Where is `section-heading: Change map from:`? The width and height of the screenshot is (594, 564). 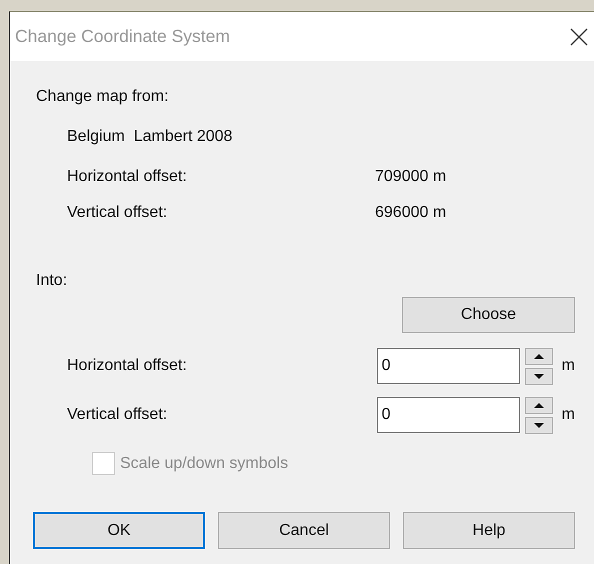
section-heading: Change map from: is located at coordinates (103, 97).